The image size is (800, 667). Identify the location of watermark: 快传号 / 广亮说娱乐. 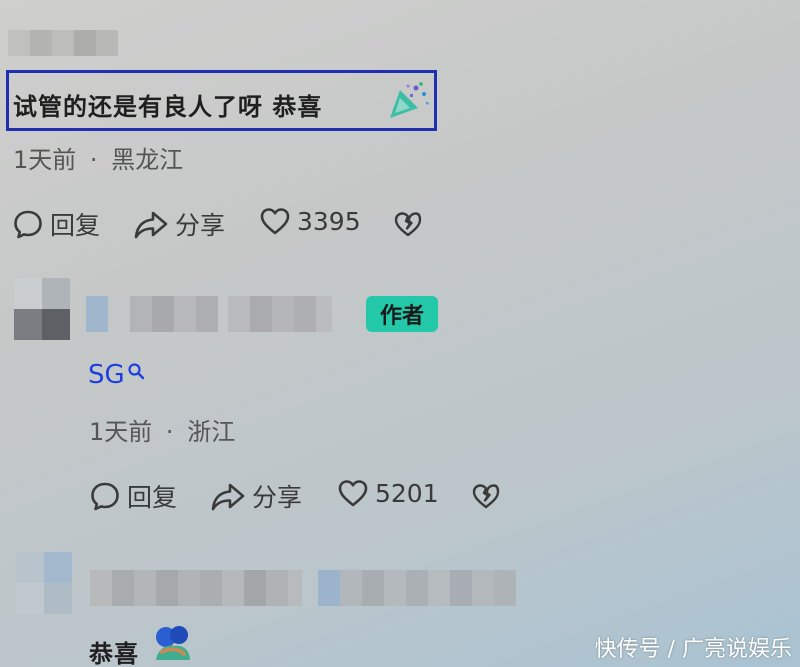
(693, 649).